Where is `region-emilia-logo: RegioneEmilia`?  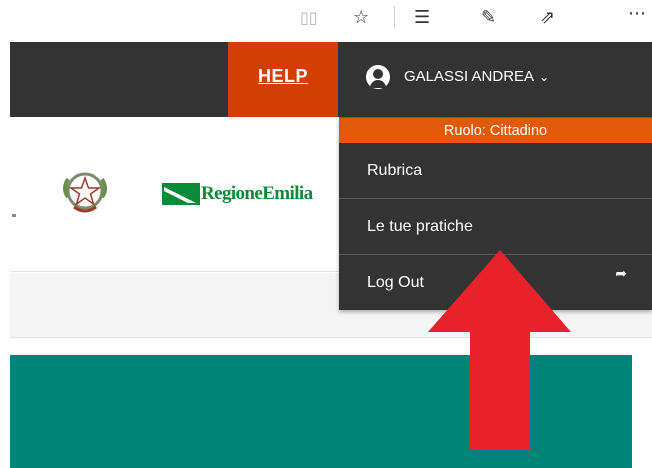
region-emilia-logo: RegioneEmilia is located at coordinates (237, 194).